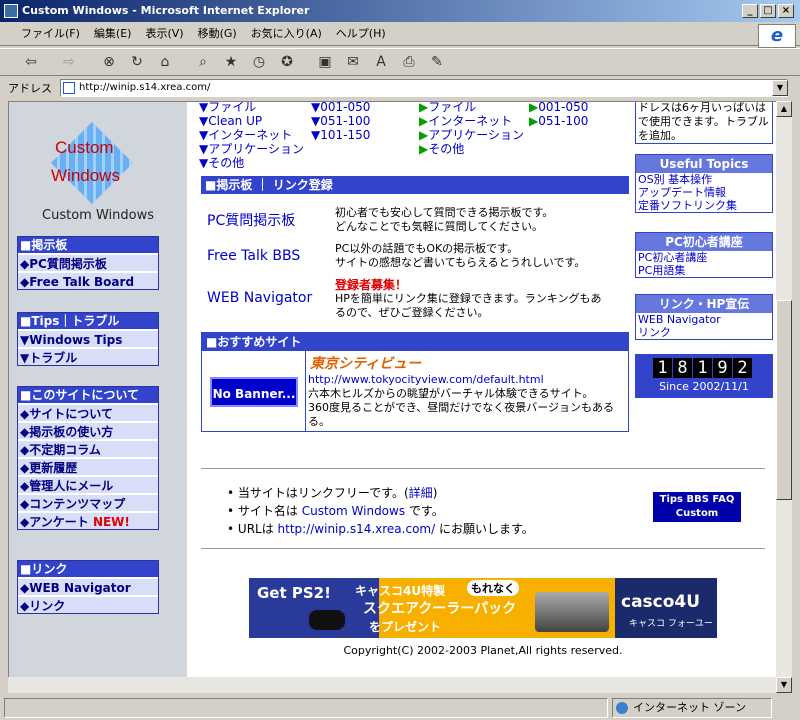  What do you see at coordinates (165, 62) in the screenshot?
I see `home-icon: ⌂` at bounding box center [165, 62].